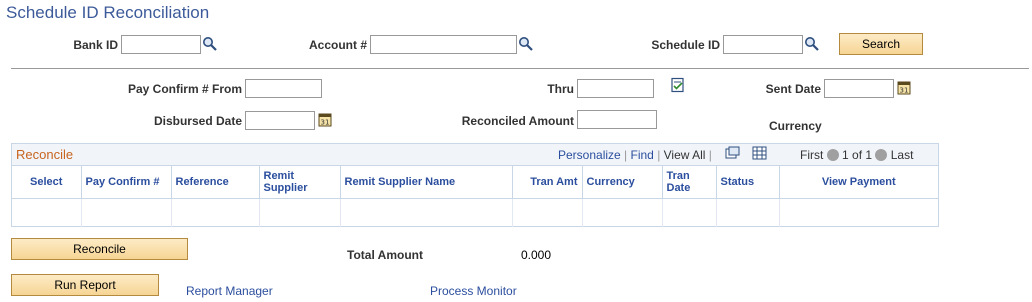 Image resolution: width=1032 pixels, height=302 pixels. What do you see at coordinates (811, 155) in the screenshot?
I see `first-link: First` at bounding box center [811, 155].